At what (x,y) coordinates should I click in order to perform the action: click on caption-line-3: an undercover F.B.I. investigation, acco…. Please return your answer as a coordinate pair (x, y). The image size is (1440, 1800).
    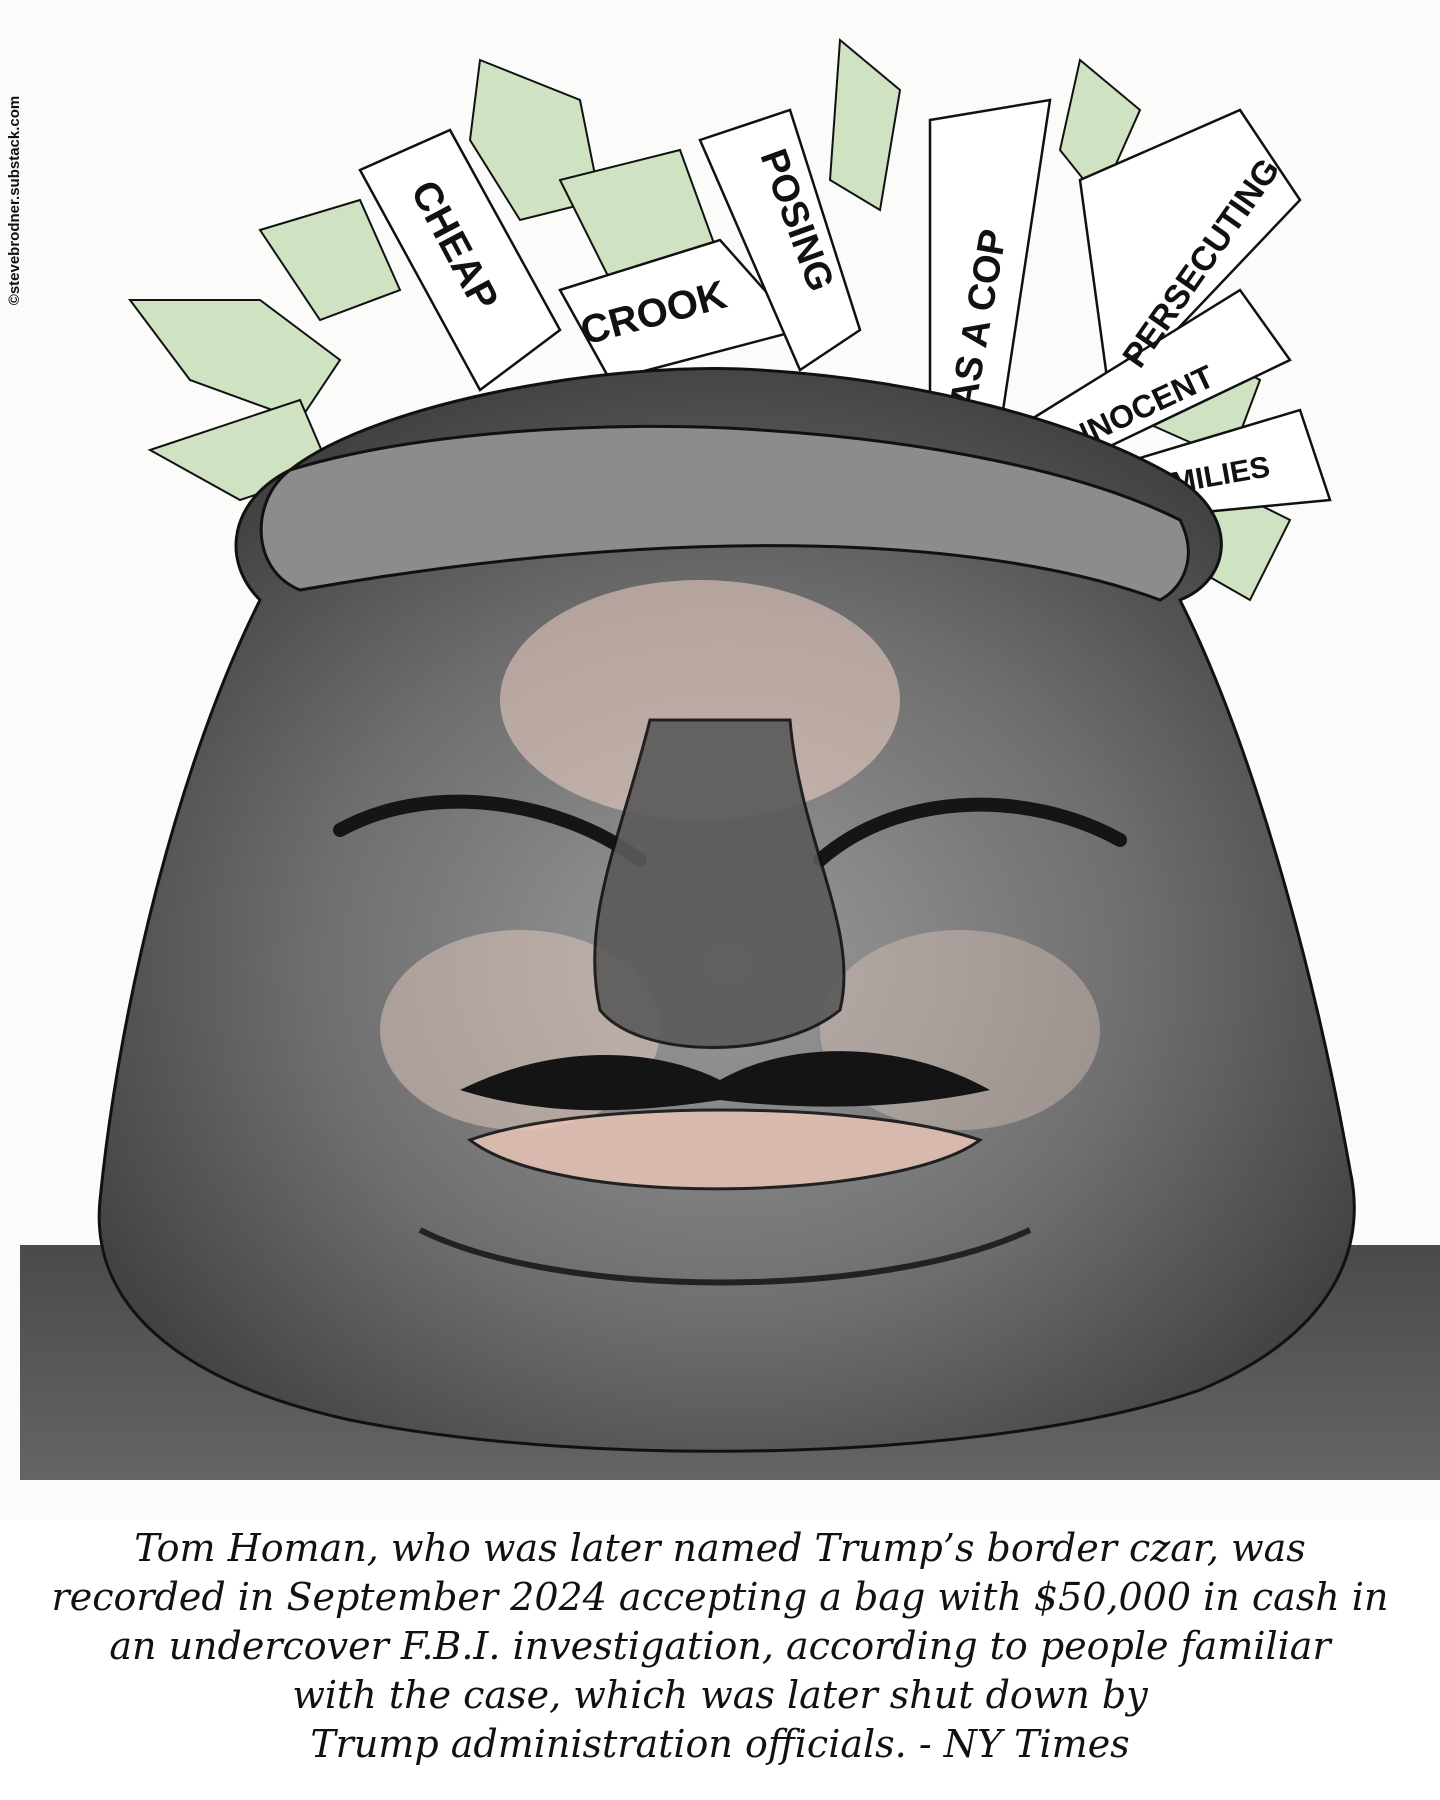
    Looking at the image, I should click on (720, 1646).